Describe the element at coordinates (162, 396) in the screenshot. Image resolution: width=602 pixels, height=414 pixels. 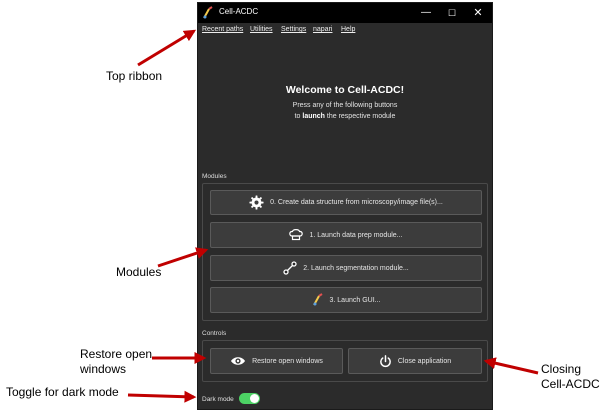
I see `arrow-dark-mode` at that location.